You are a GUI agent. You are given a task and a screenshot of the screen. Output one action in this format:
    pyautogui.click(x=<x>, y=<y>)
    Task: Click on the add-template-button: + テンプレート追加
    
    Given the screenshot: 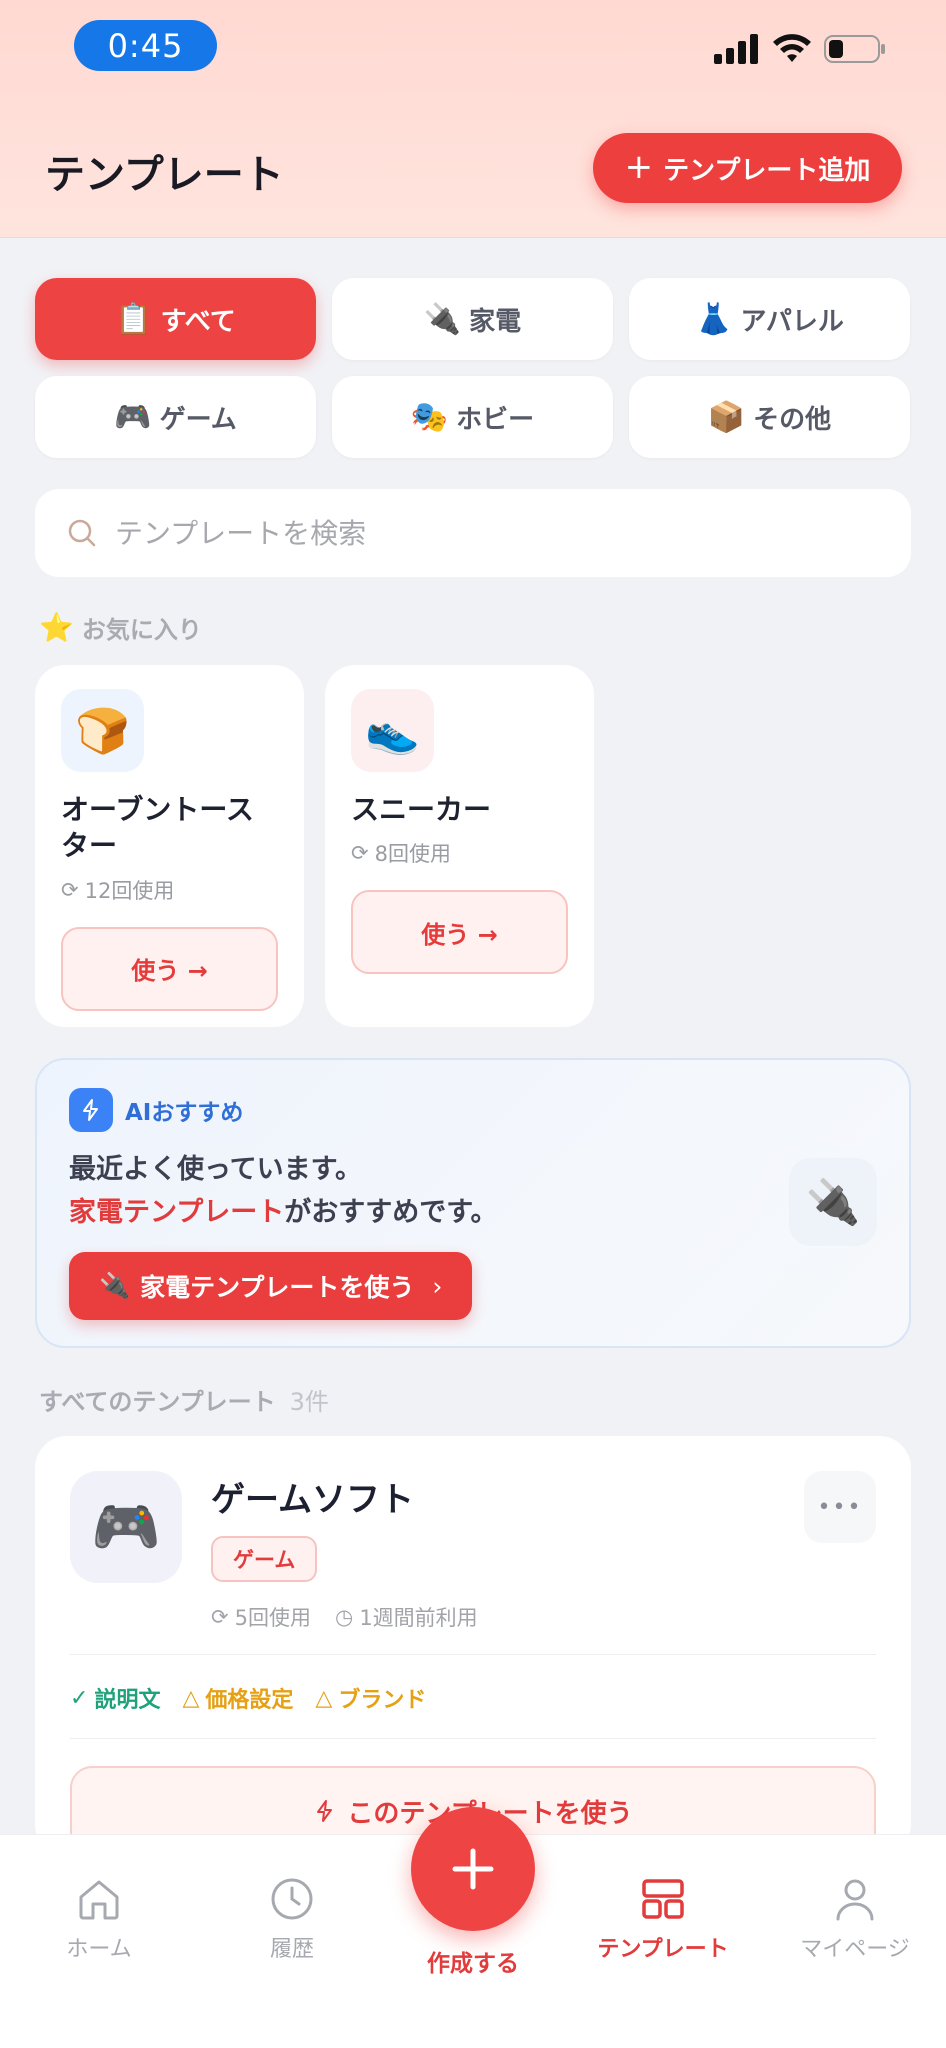 What is the action you would take?
    pyautogui.click(x=747, y=168)
    